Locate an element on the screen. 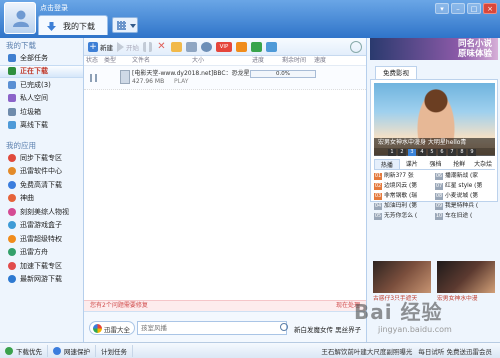 The width and height of the screenshot is (500, 358). sidebar-app-item: 刻刻美综人物视 is located at coordinates (41, 212).